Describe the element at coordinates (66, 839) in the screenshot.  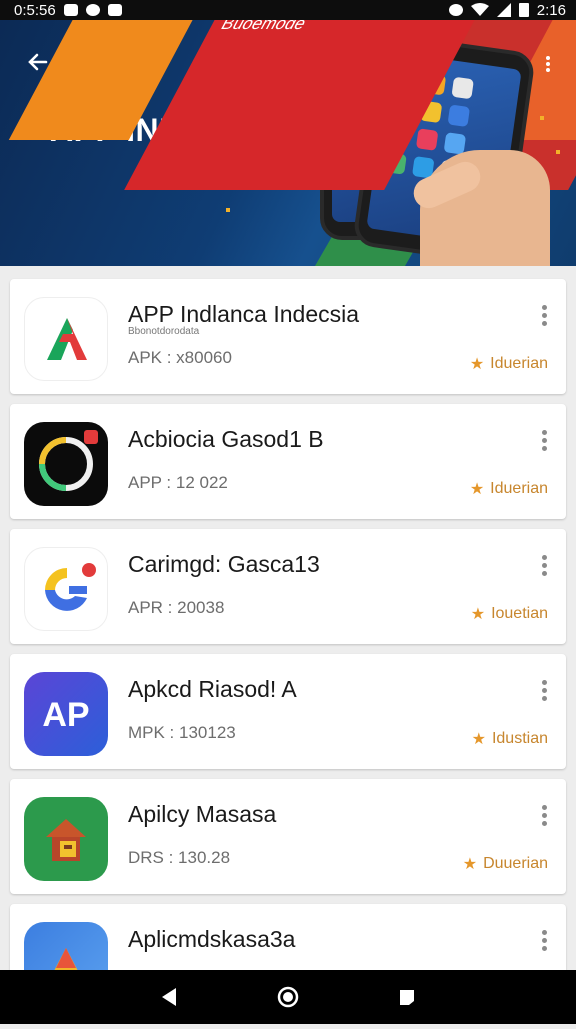
I see `house-logo-icon` at that location.